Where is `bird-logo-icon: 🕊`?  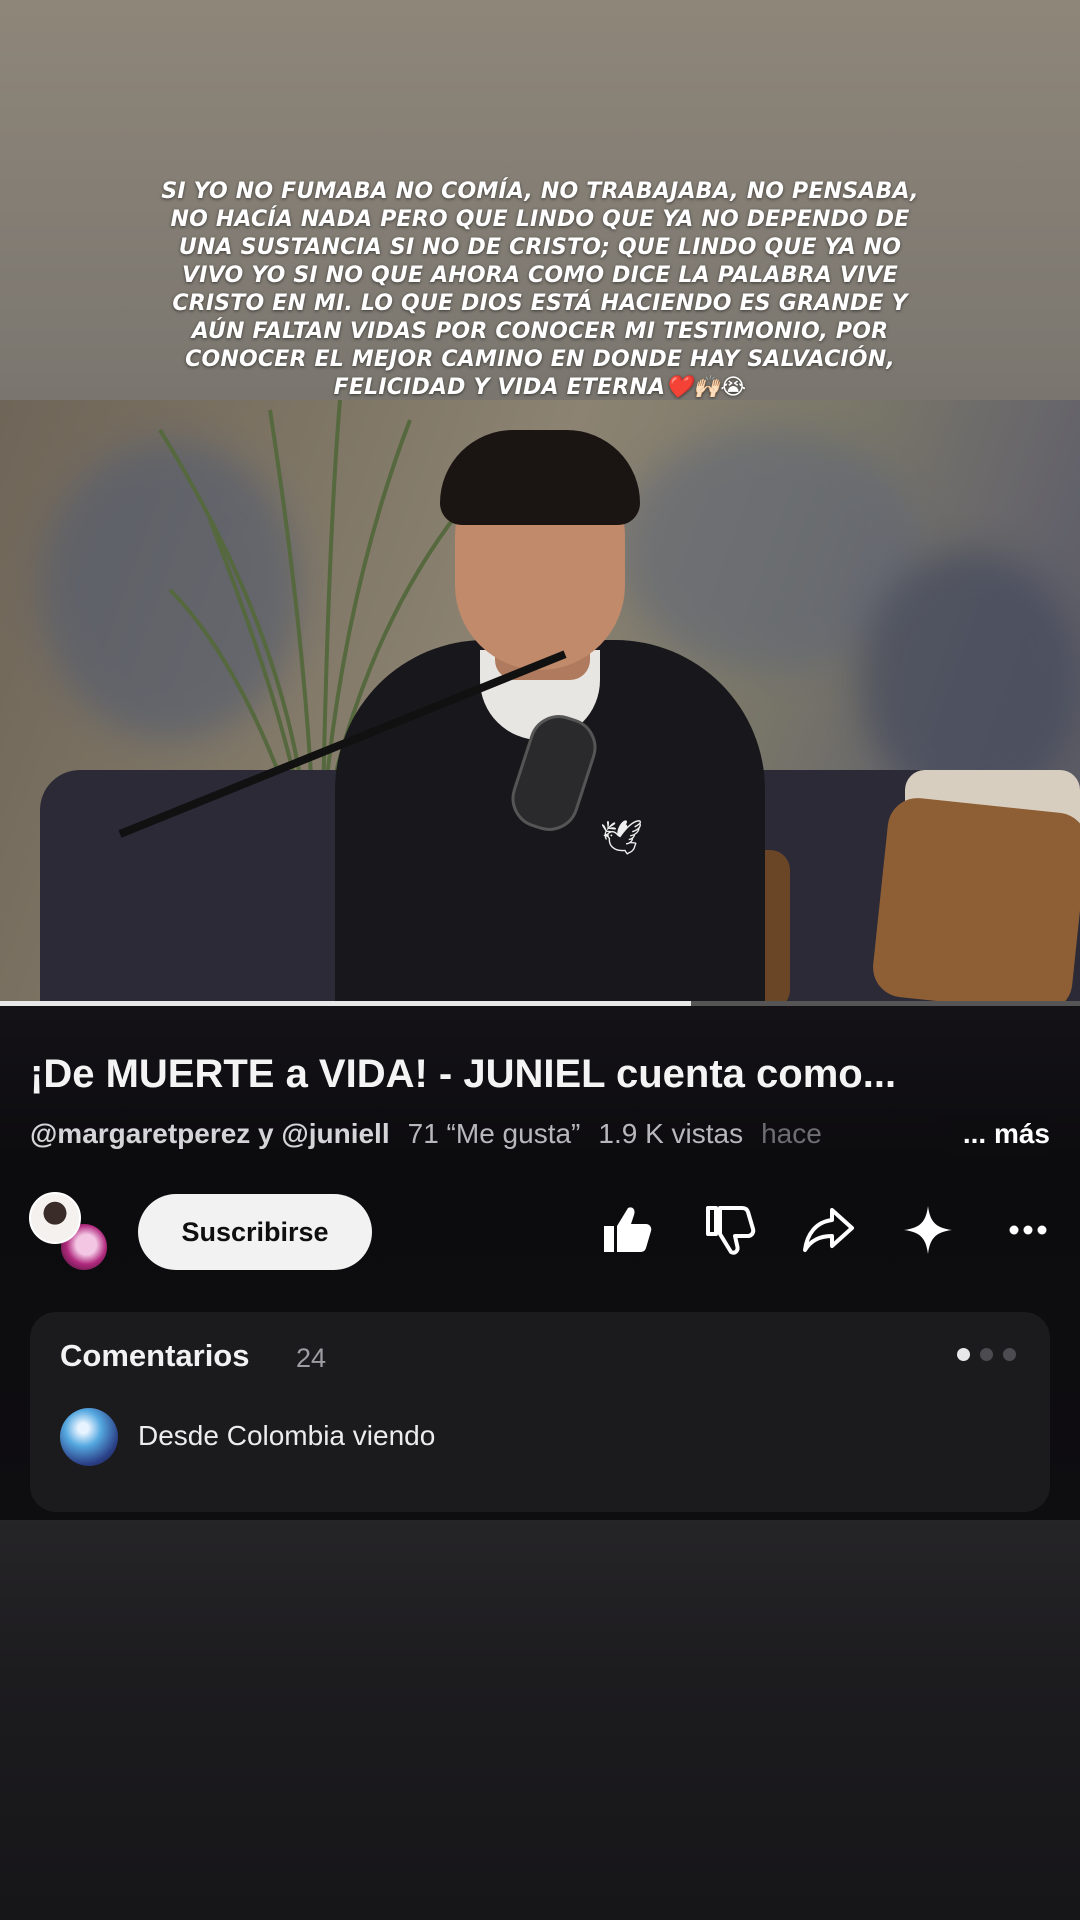 bird-logo-icon: 🕊 is located at coordinates (622, 838).